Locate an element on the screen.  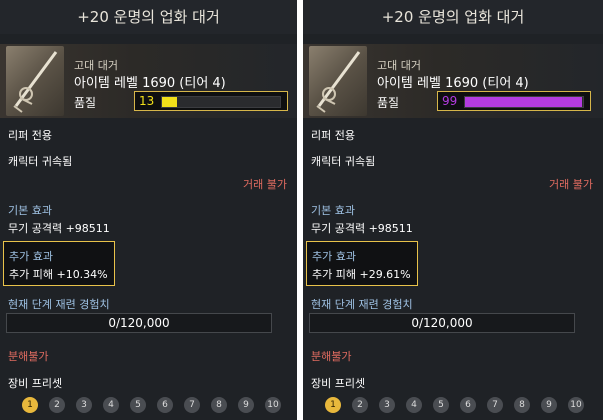
quality-bar: 99 is located at coordinates (514, 101).